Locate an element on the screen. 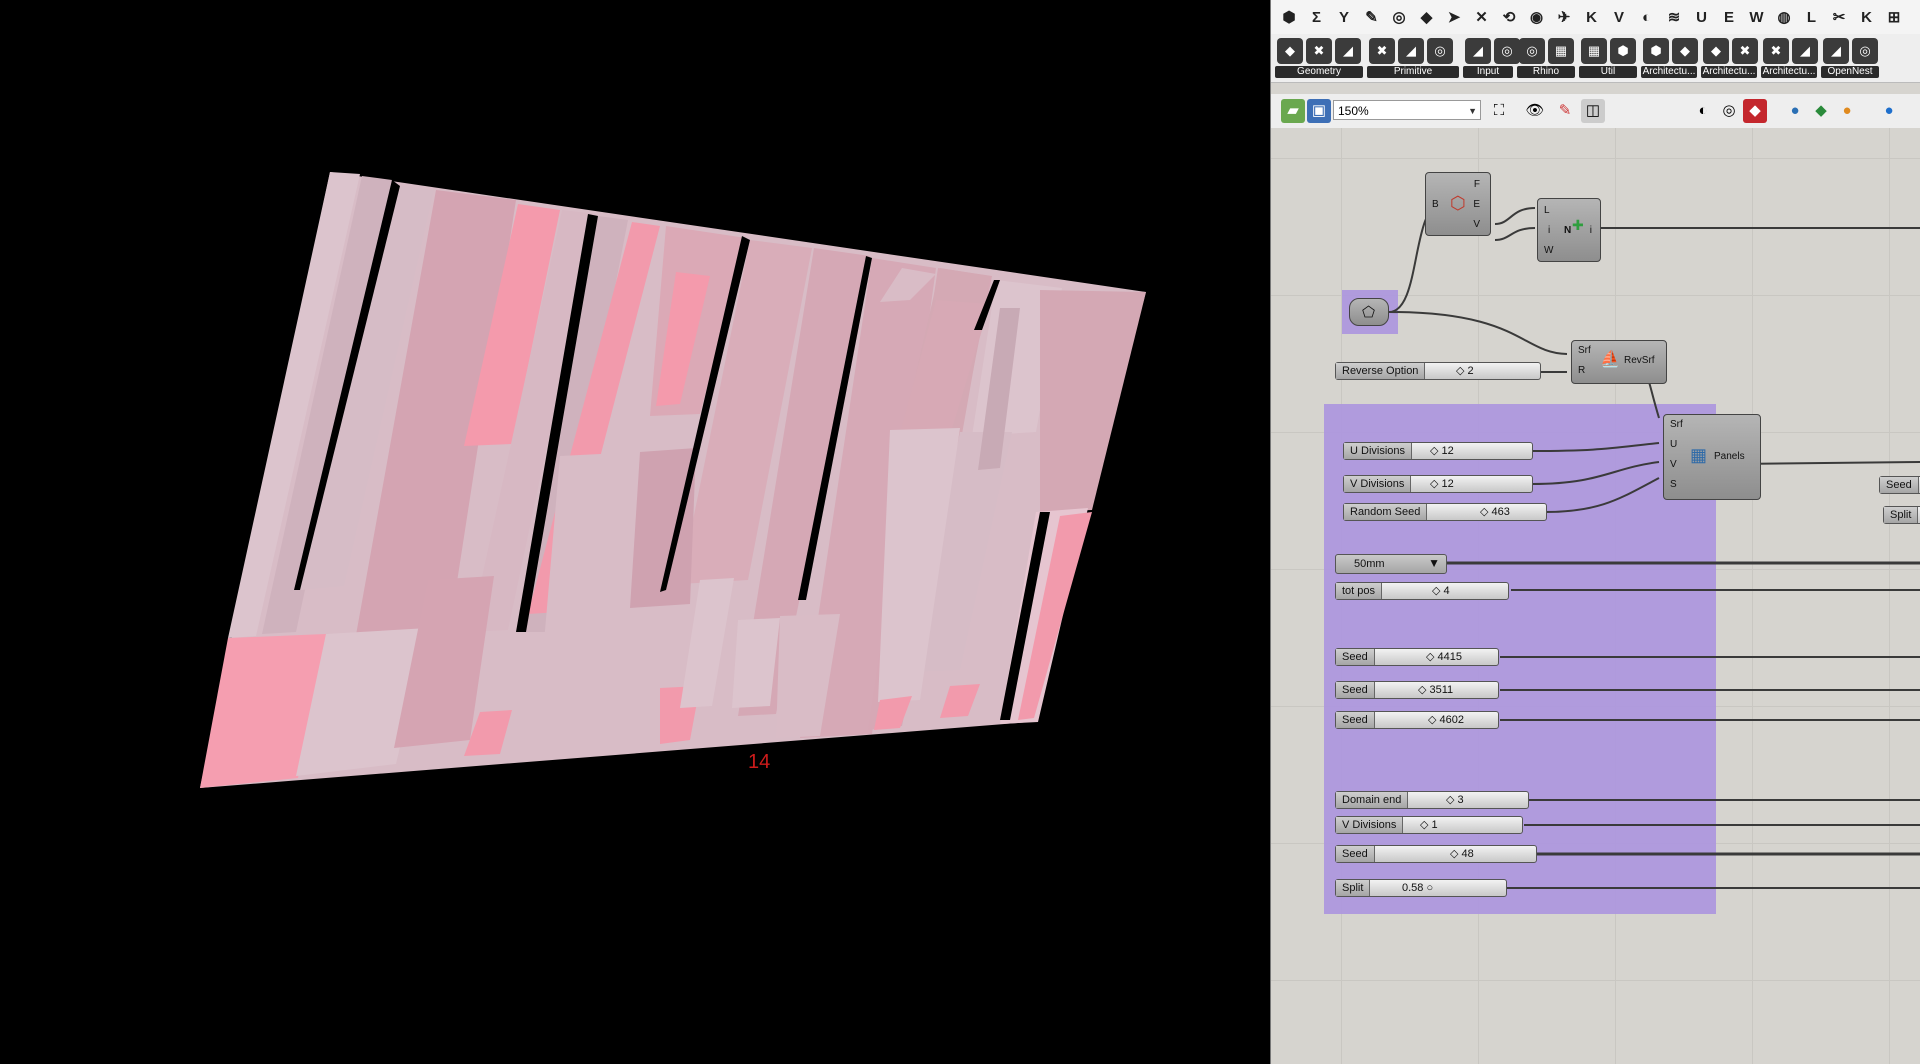 Image resolution: width=1920 pixels, height=1064 pixels. slider-value: 0.58 ○ is located at coordinates (1418, 888).